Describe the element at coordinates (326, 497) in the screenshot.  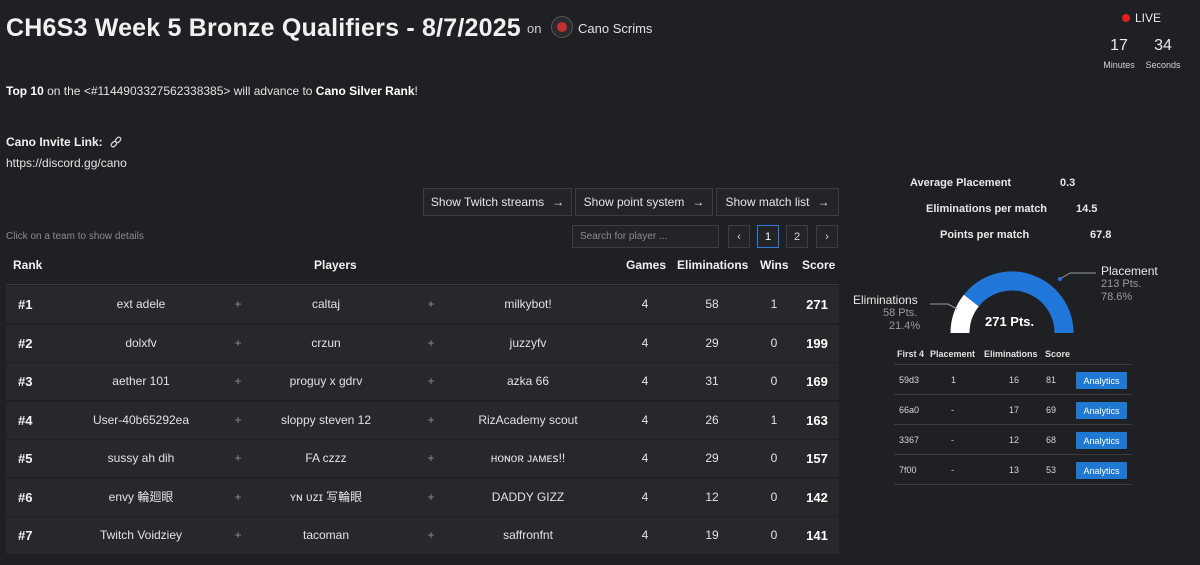
I see `player-name: ʏɴ ᴜᴢɪ 写輪眼` at that location.